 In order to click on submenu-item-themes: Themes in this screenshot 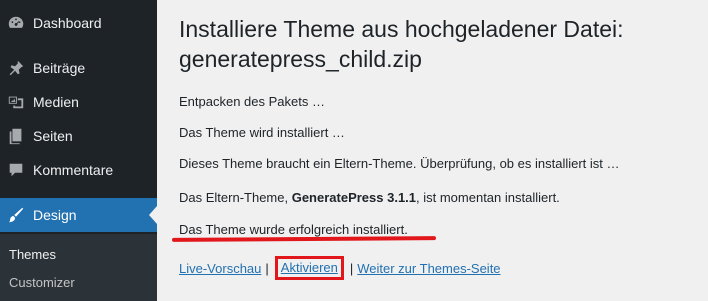, I will do `click(32, 254)`.